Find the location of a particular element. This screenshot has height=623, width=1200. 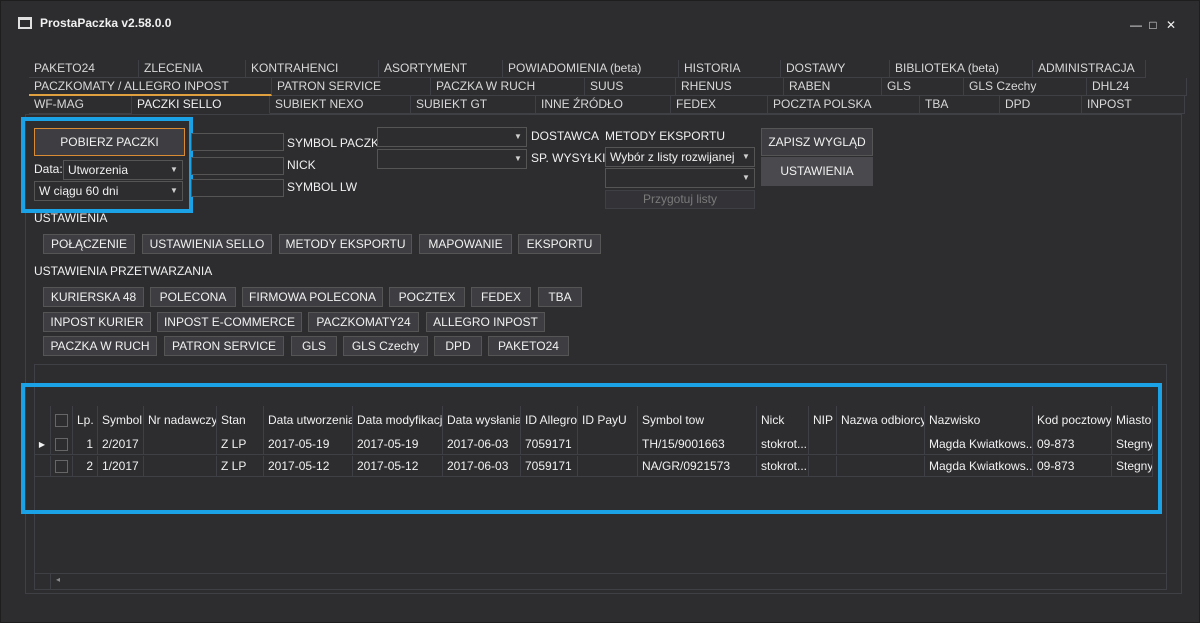

mapping-button: MAPOWANIE is located at coordinates (465, 244).